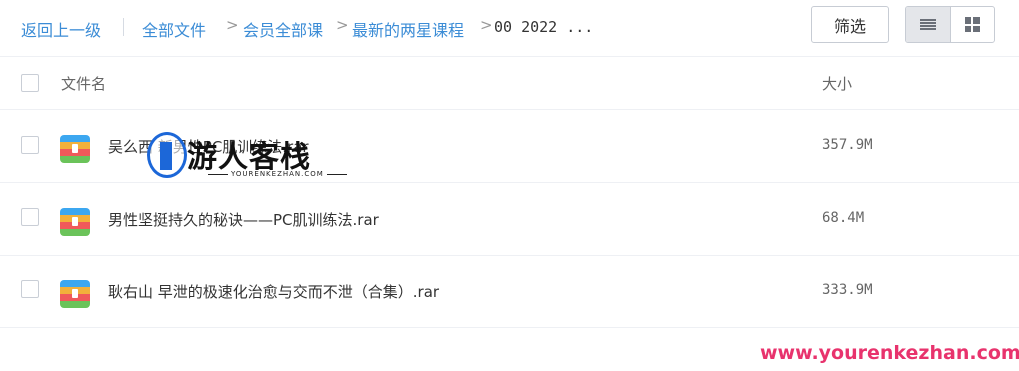 This screenshot has height=371, width=1019. Describe the element at coordinates (174, 29) in the screenshot. I see `breadcrumb-all-files: 全部文件` at that location.